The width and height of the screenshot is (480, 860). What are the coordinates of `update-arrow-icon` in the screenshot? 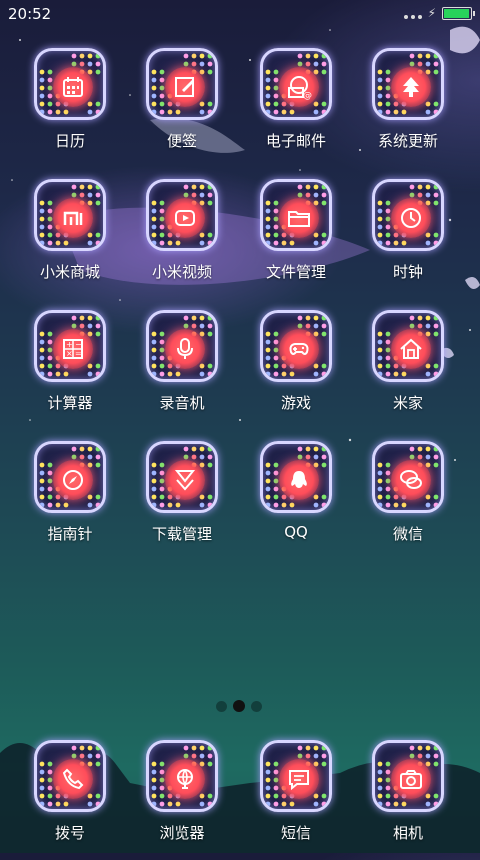 It's located at (411, 87).